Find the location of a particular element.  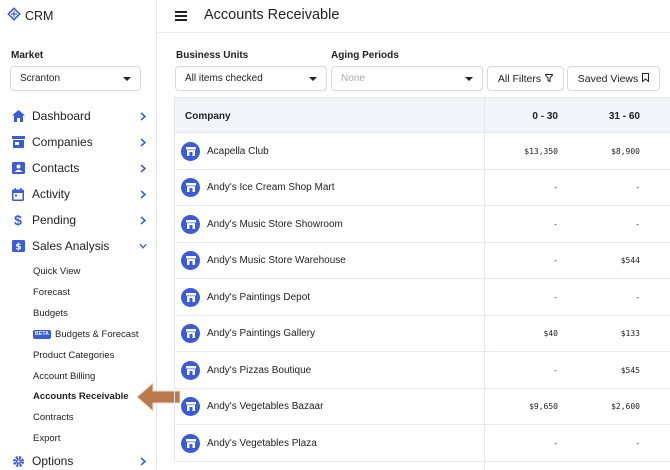

aging-periods-select: None is located at coordinates (407, 78).